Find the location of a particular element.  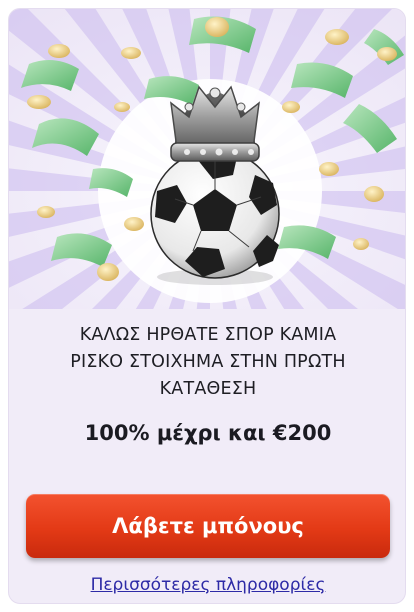

headline-line-2: ΡΙΣΚΟ ΣΤΟΙΧΗΜΑ ΣΤΗΝ ΠΡΩΤΗ is located at coordinates (208, 362).